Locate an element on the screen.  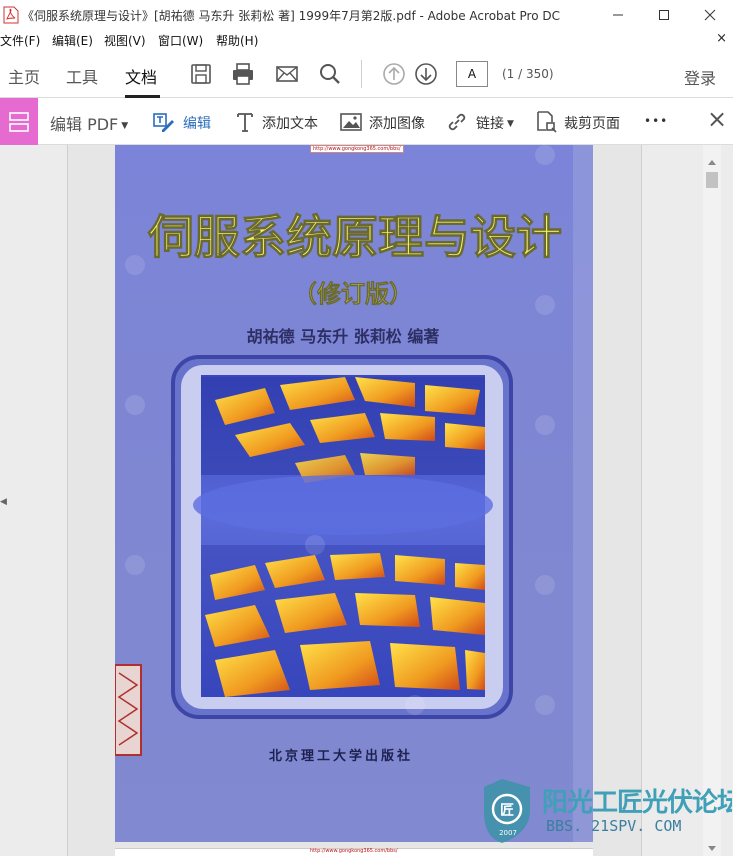
book-edition: （修订版） is located at coordinates (353, 294).